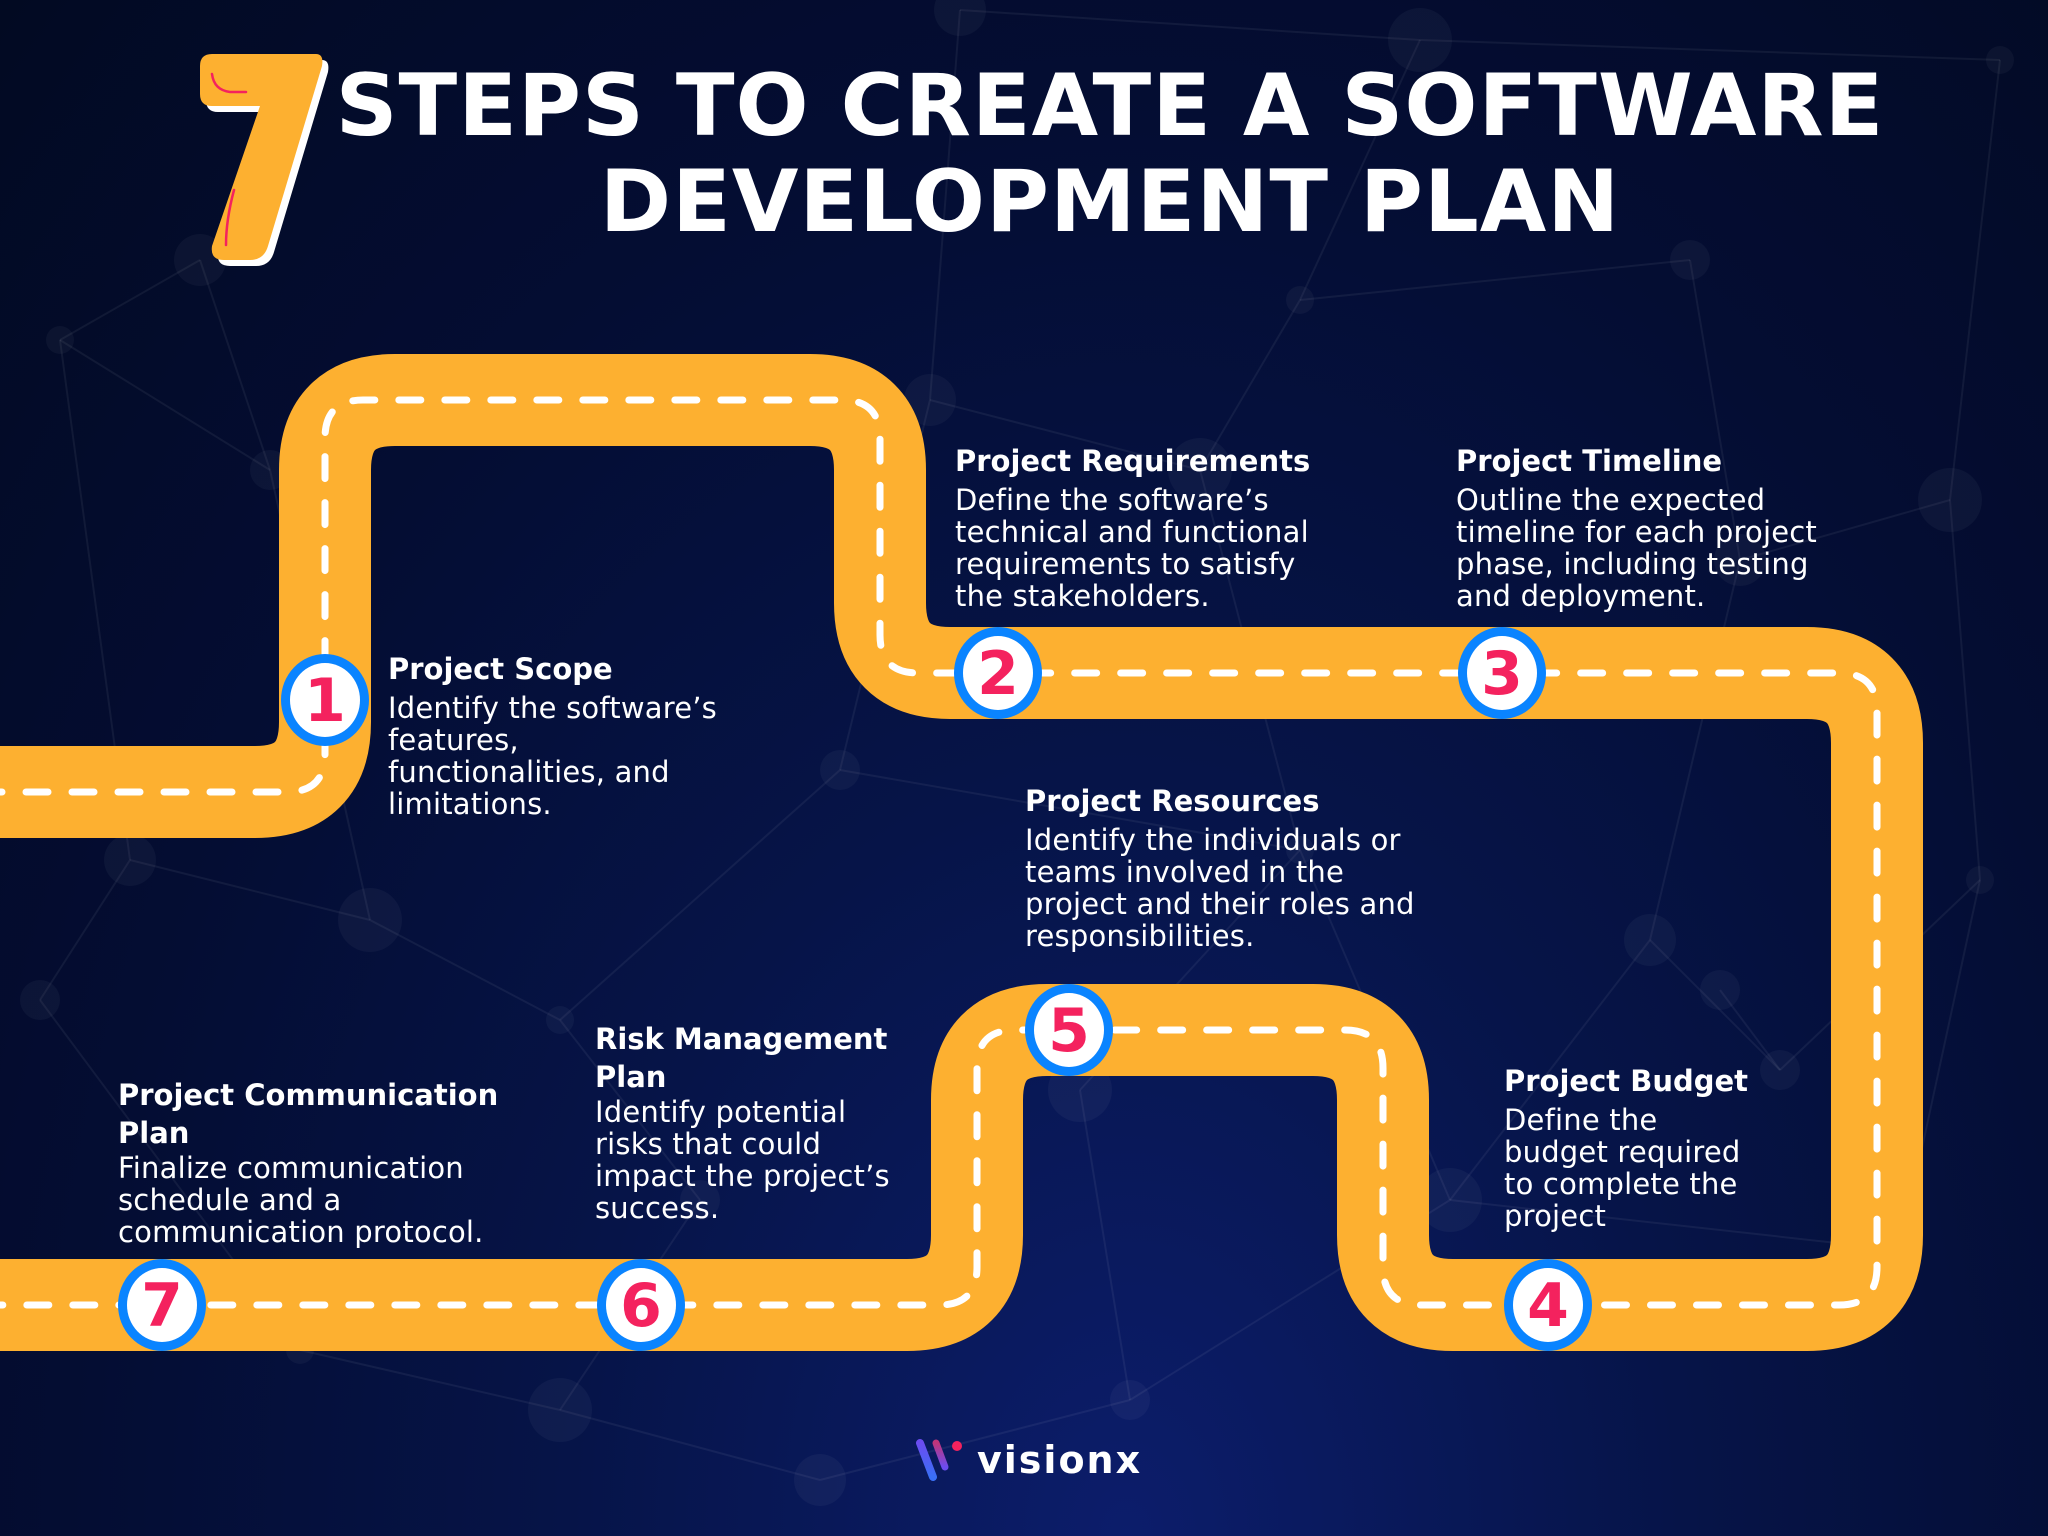 The image size is (2048, 1536). What do you see at coordinates (1140, 936) in the screenshot?
I see `desc-line: responsibilities.` at bounding box center [1140, 936].